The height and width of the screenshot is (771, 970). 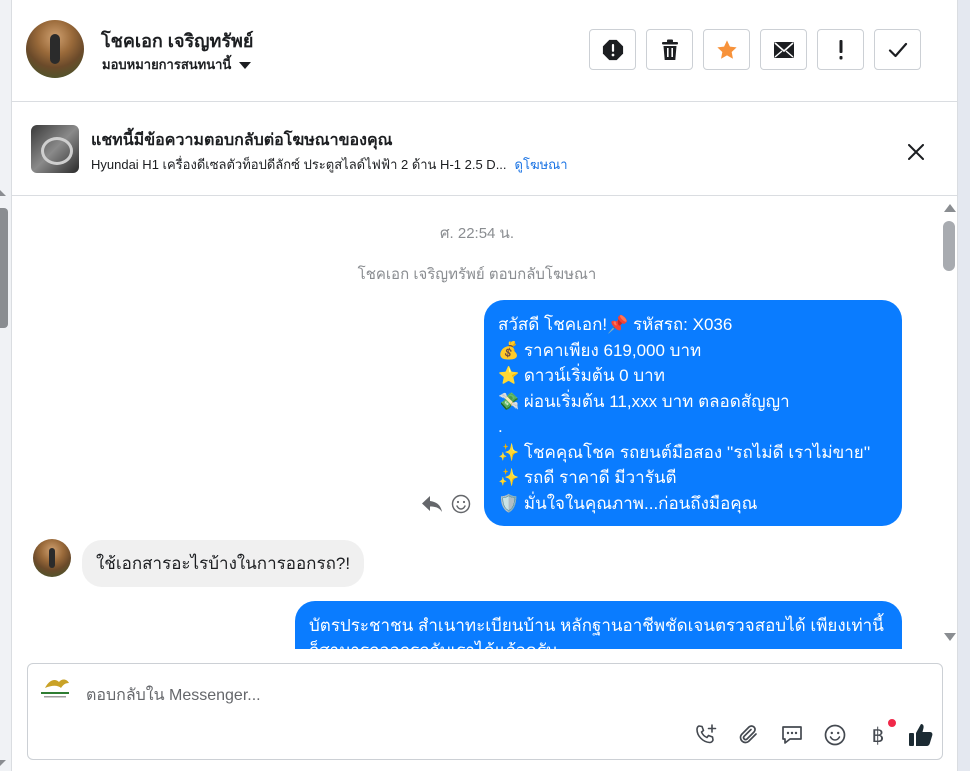 I want to click on message-line: ✨ รถดี ราคาดี มีวารันตี, so click(x=587, y=477).